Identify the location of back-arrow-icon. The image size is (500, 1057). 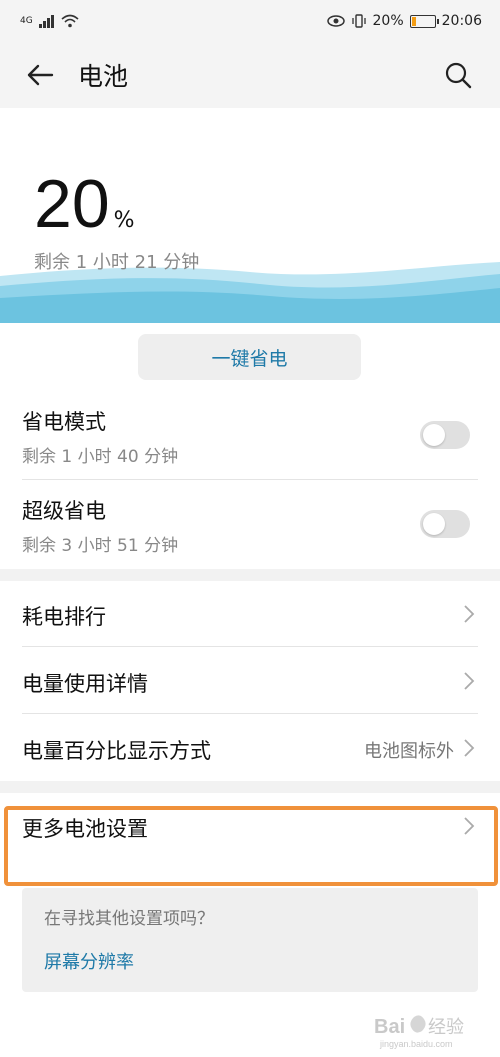
(40, 75).